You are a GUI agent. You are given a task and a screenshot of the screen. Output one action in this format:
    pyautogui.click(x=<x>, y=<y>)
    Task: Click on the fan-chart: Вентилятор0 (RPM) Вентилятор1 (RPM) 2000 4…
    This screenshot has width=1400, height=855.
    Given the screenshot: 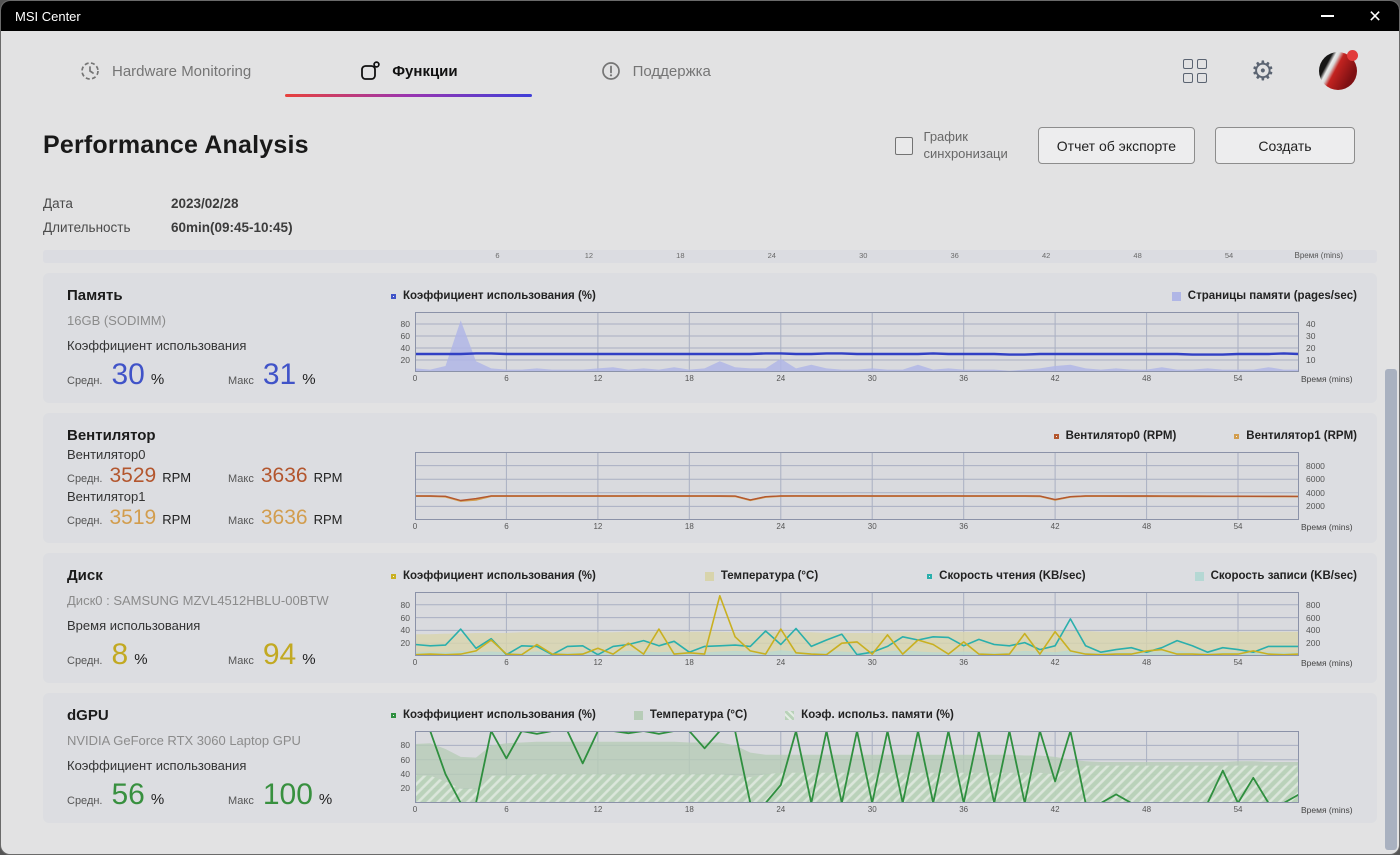 What is the action you would take?
    pyautogui.click(x=874, y=480)
    